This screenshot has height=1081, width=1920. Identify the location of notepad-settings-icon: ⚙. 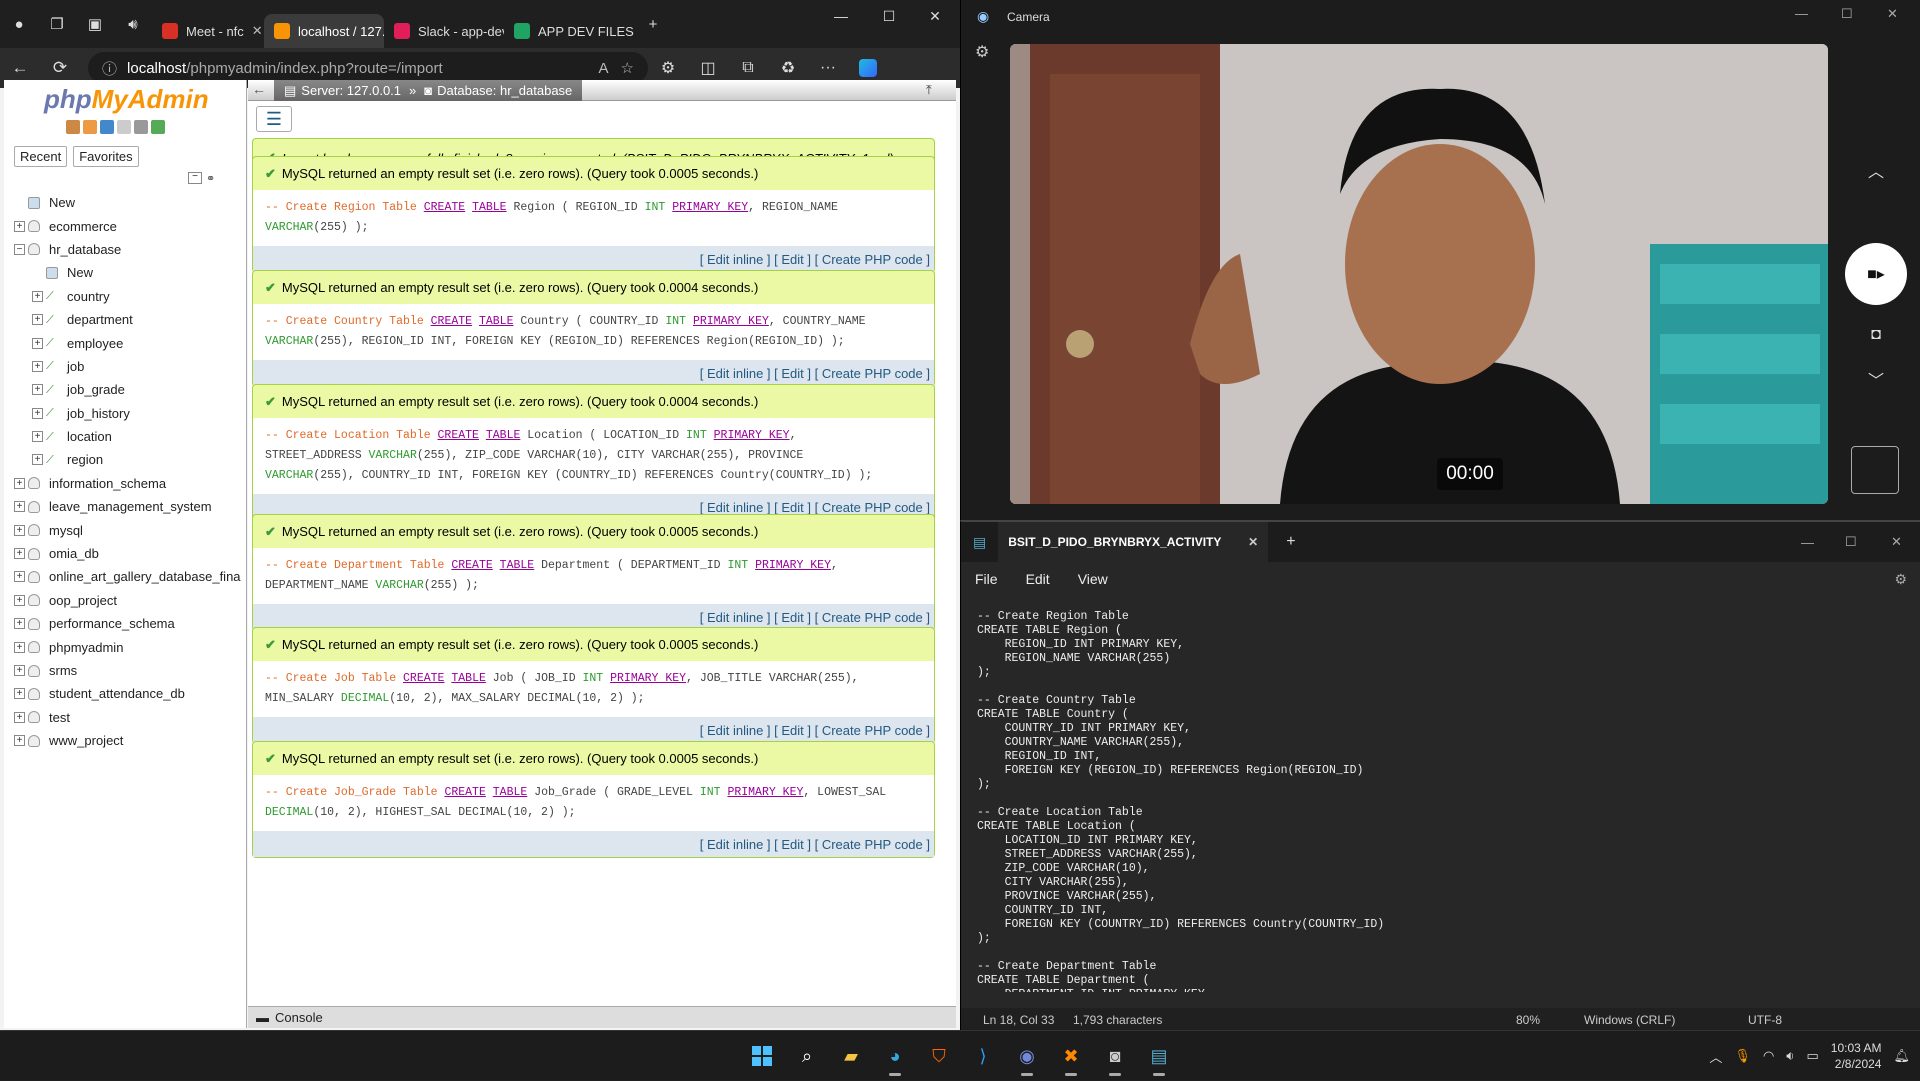
(1900, 579).